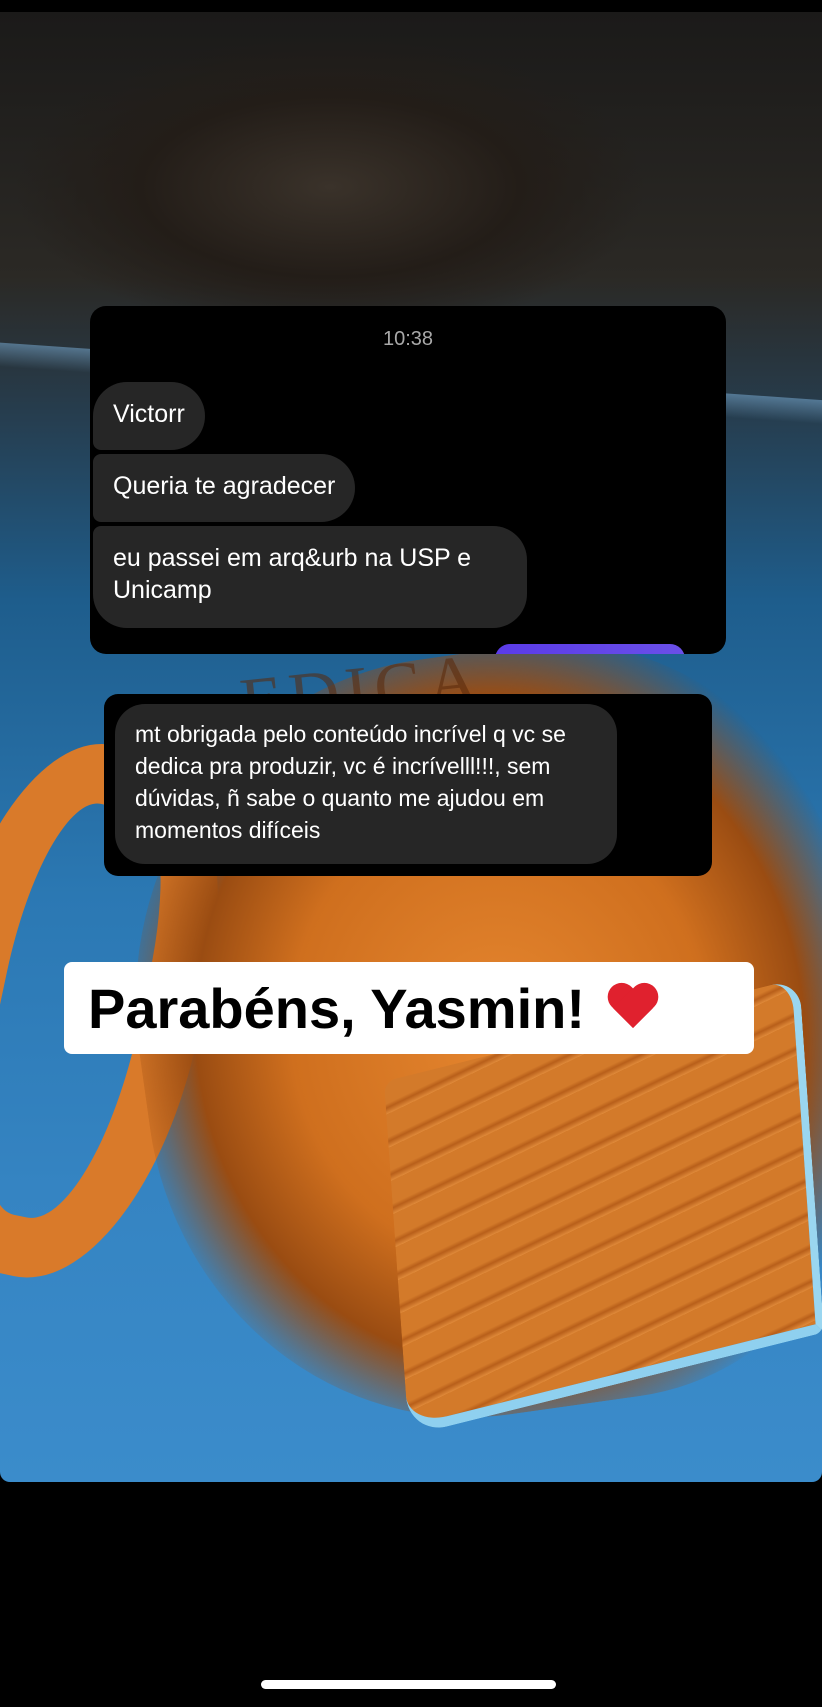  What do you see at coordinates (336, 1008) in the screenshot?
I see `caption-text: Parabéns, Yasmin!` at bounding box center [336, 1008].